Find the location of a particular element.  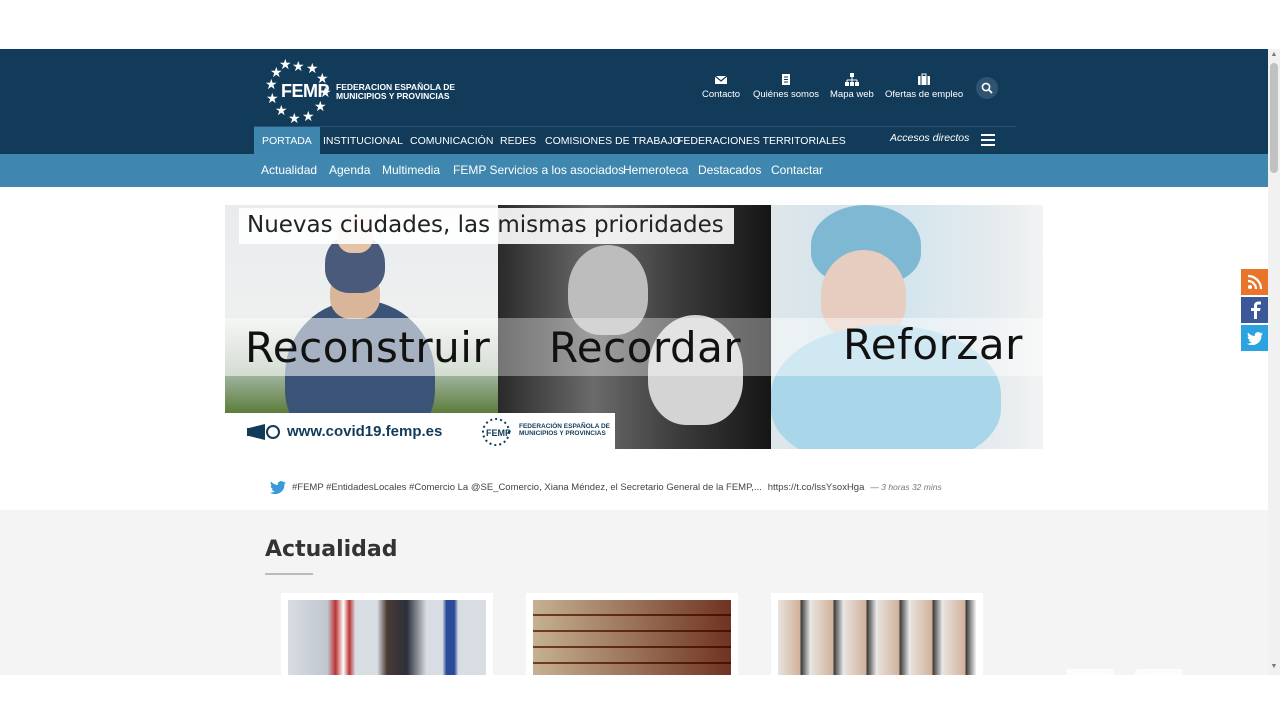

rss-button is located at coordinates (1254, 282).